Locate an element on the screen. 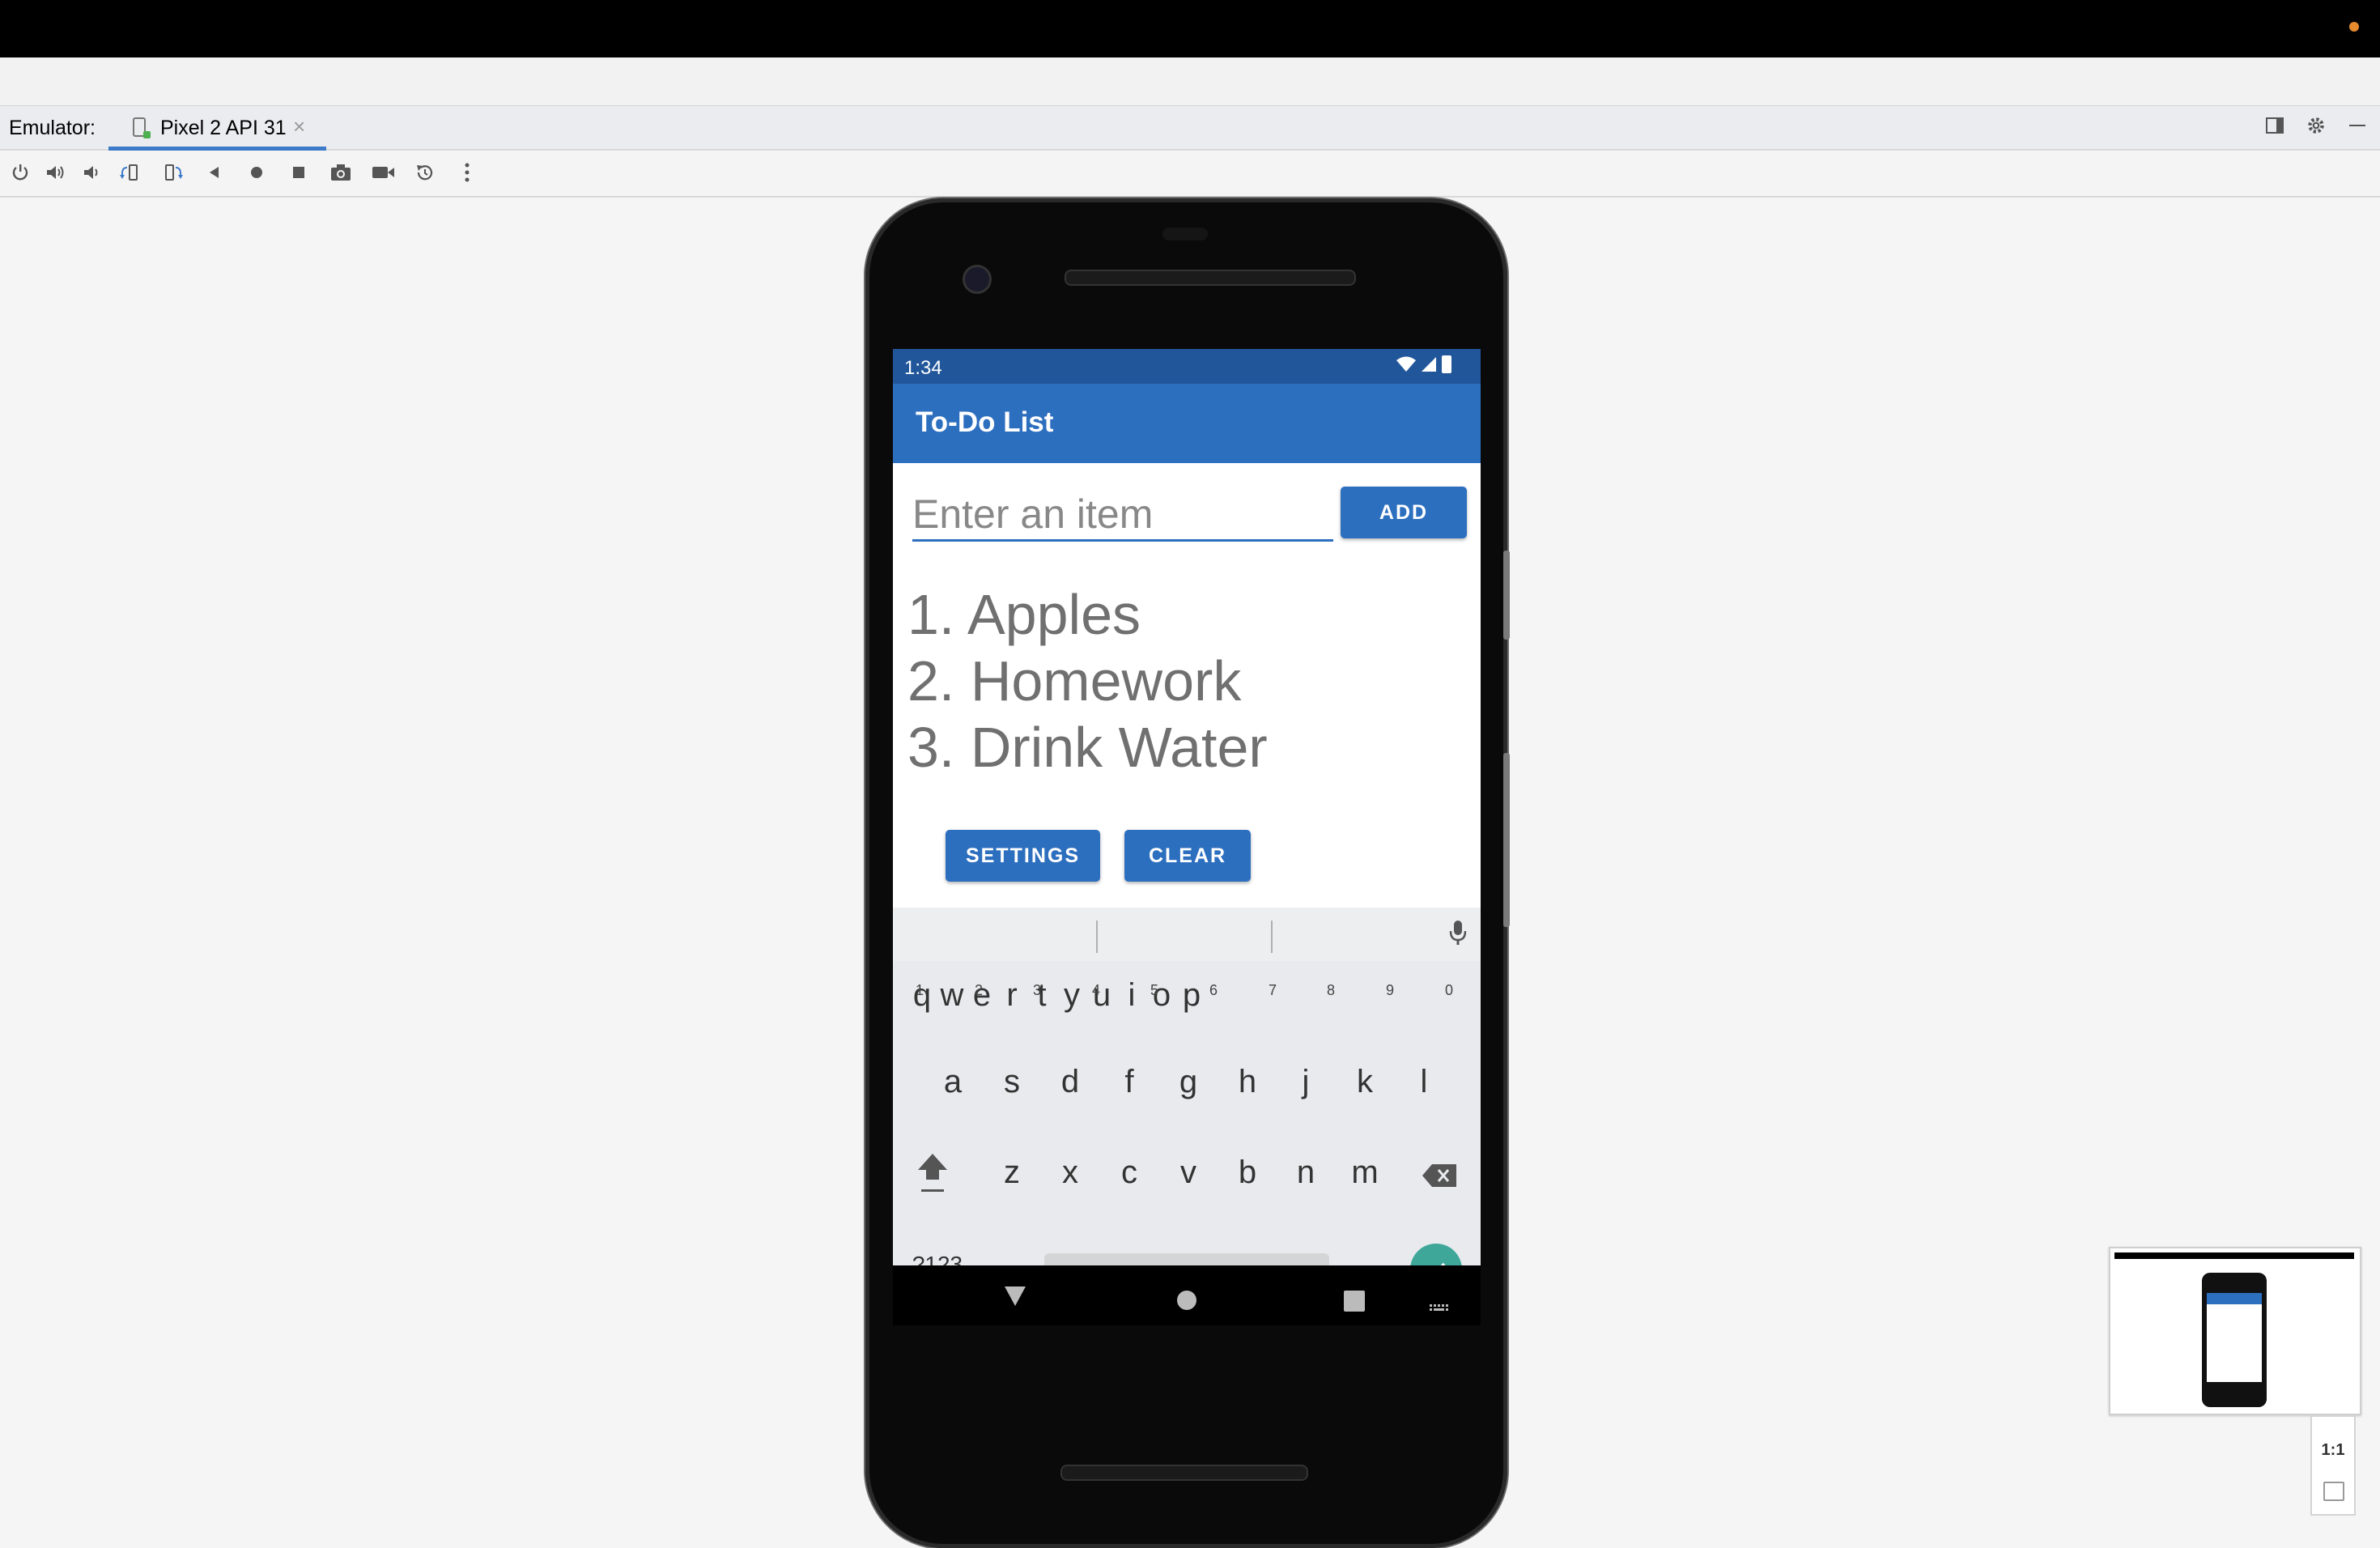  app-bar: To-Do List is located at coordinates (1187, 423).